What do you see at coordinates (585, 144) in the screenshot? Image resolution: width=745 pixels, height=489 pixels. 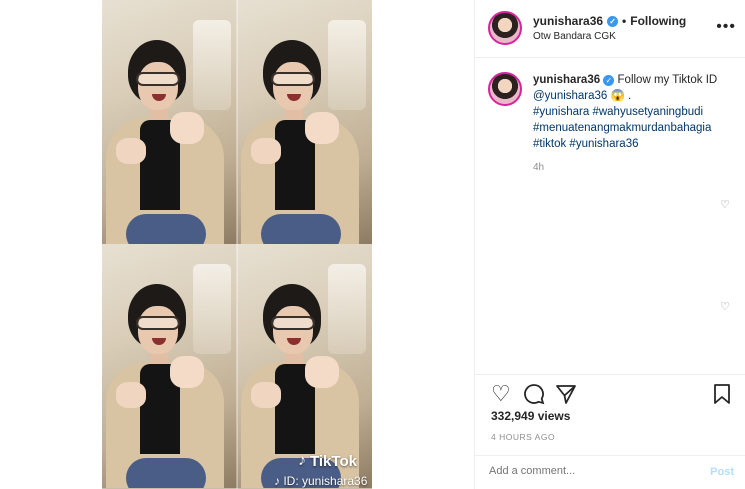 I see `caption-line-5: #tiktok #yunishara36` at bounding box center [585, 144].